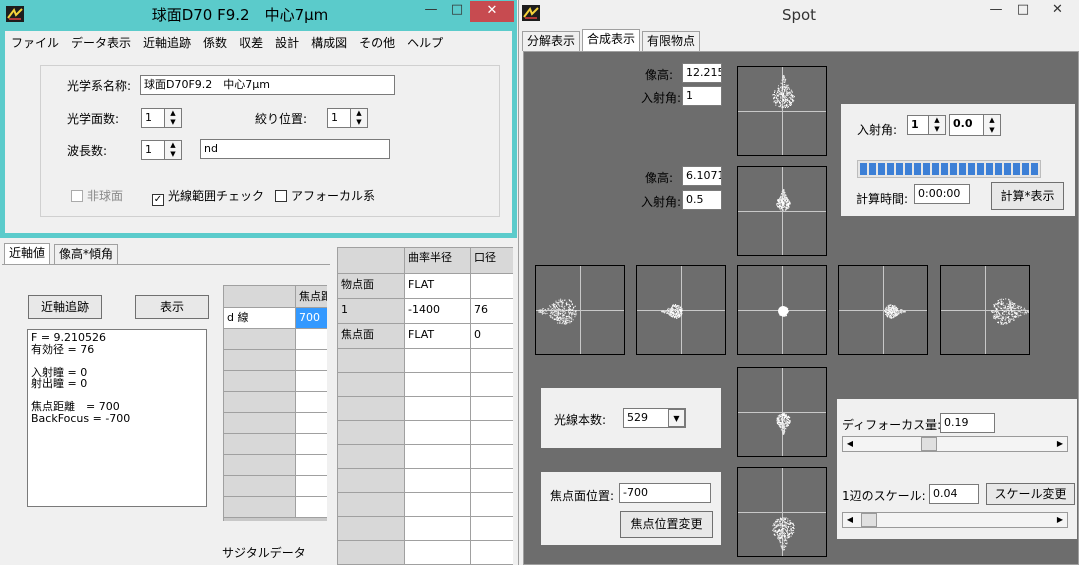  Describe the element at coordinates (101, 43) in the screenshot. I see `menu-data-display: データ表示` at that location.